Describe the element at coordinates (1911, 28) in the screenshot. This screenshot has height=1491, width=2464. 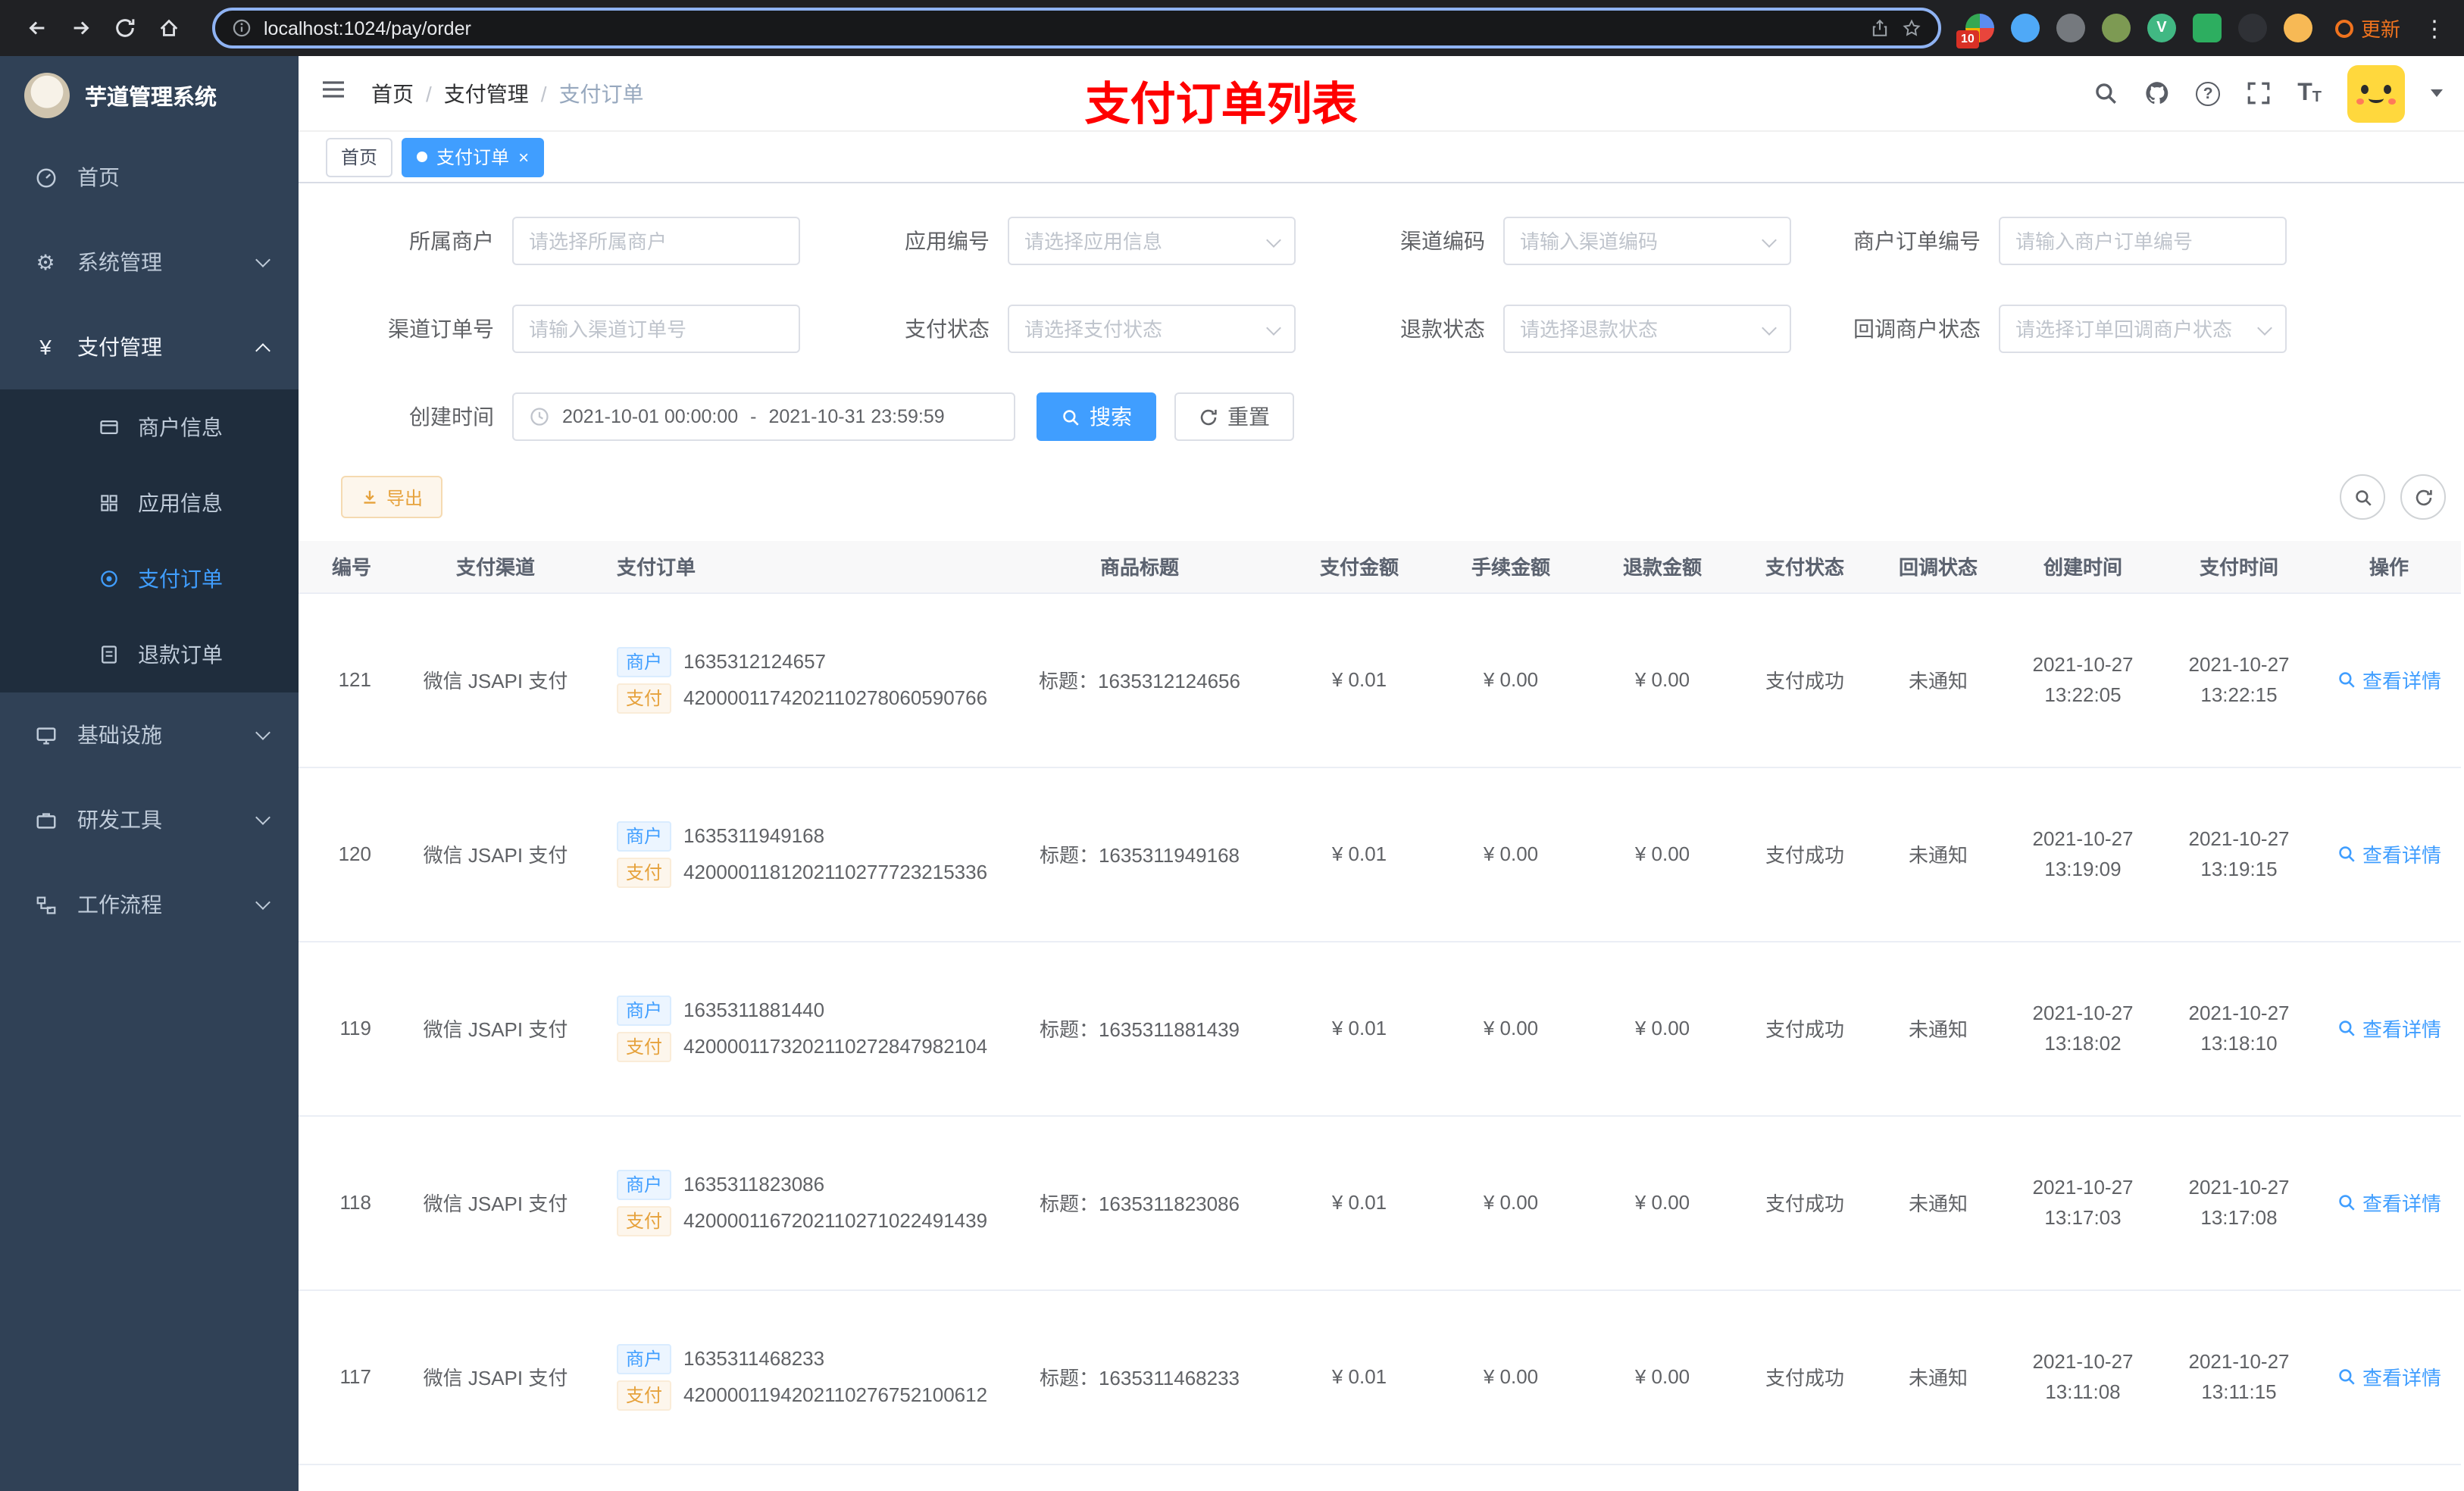
I see `bookmark-star-icon` at that location.